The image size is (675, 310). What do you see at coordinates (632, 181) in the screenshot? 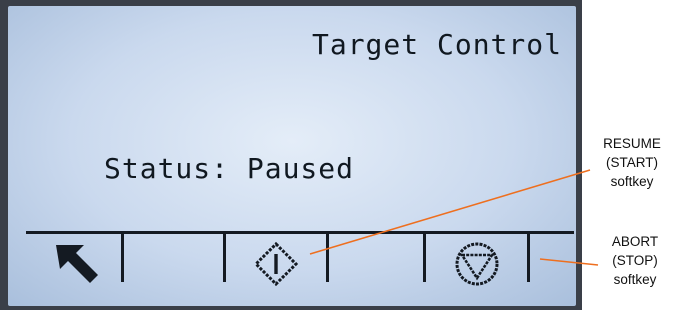
I see `resume-callout-line3: softkey` at bounding box center [632, 181].